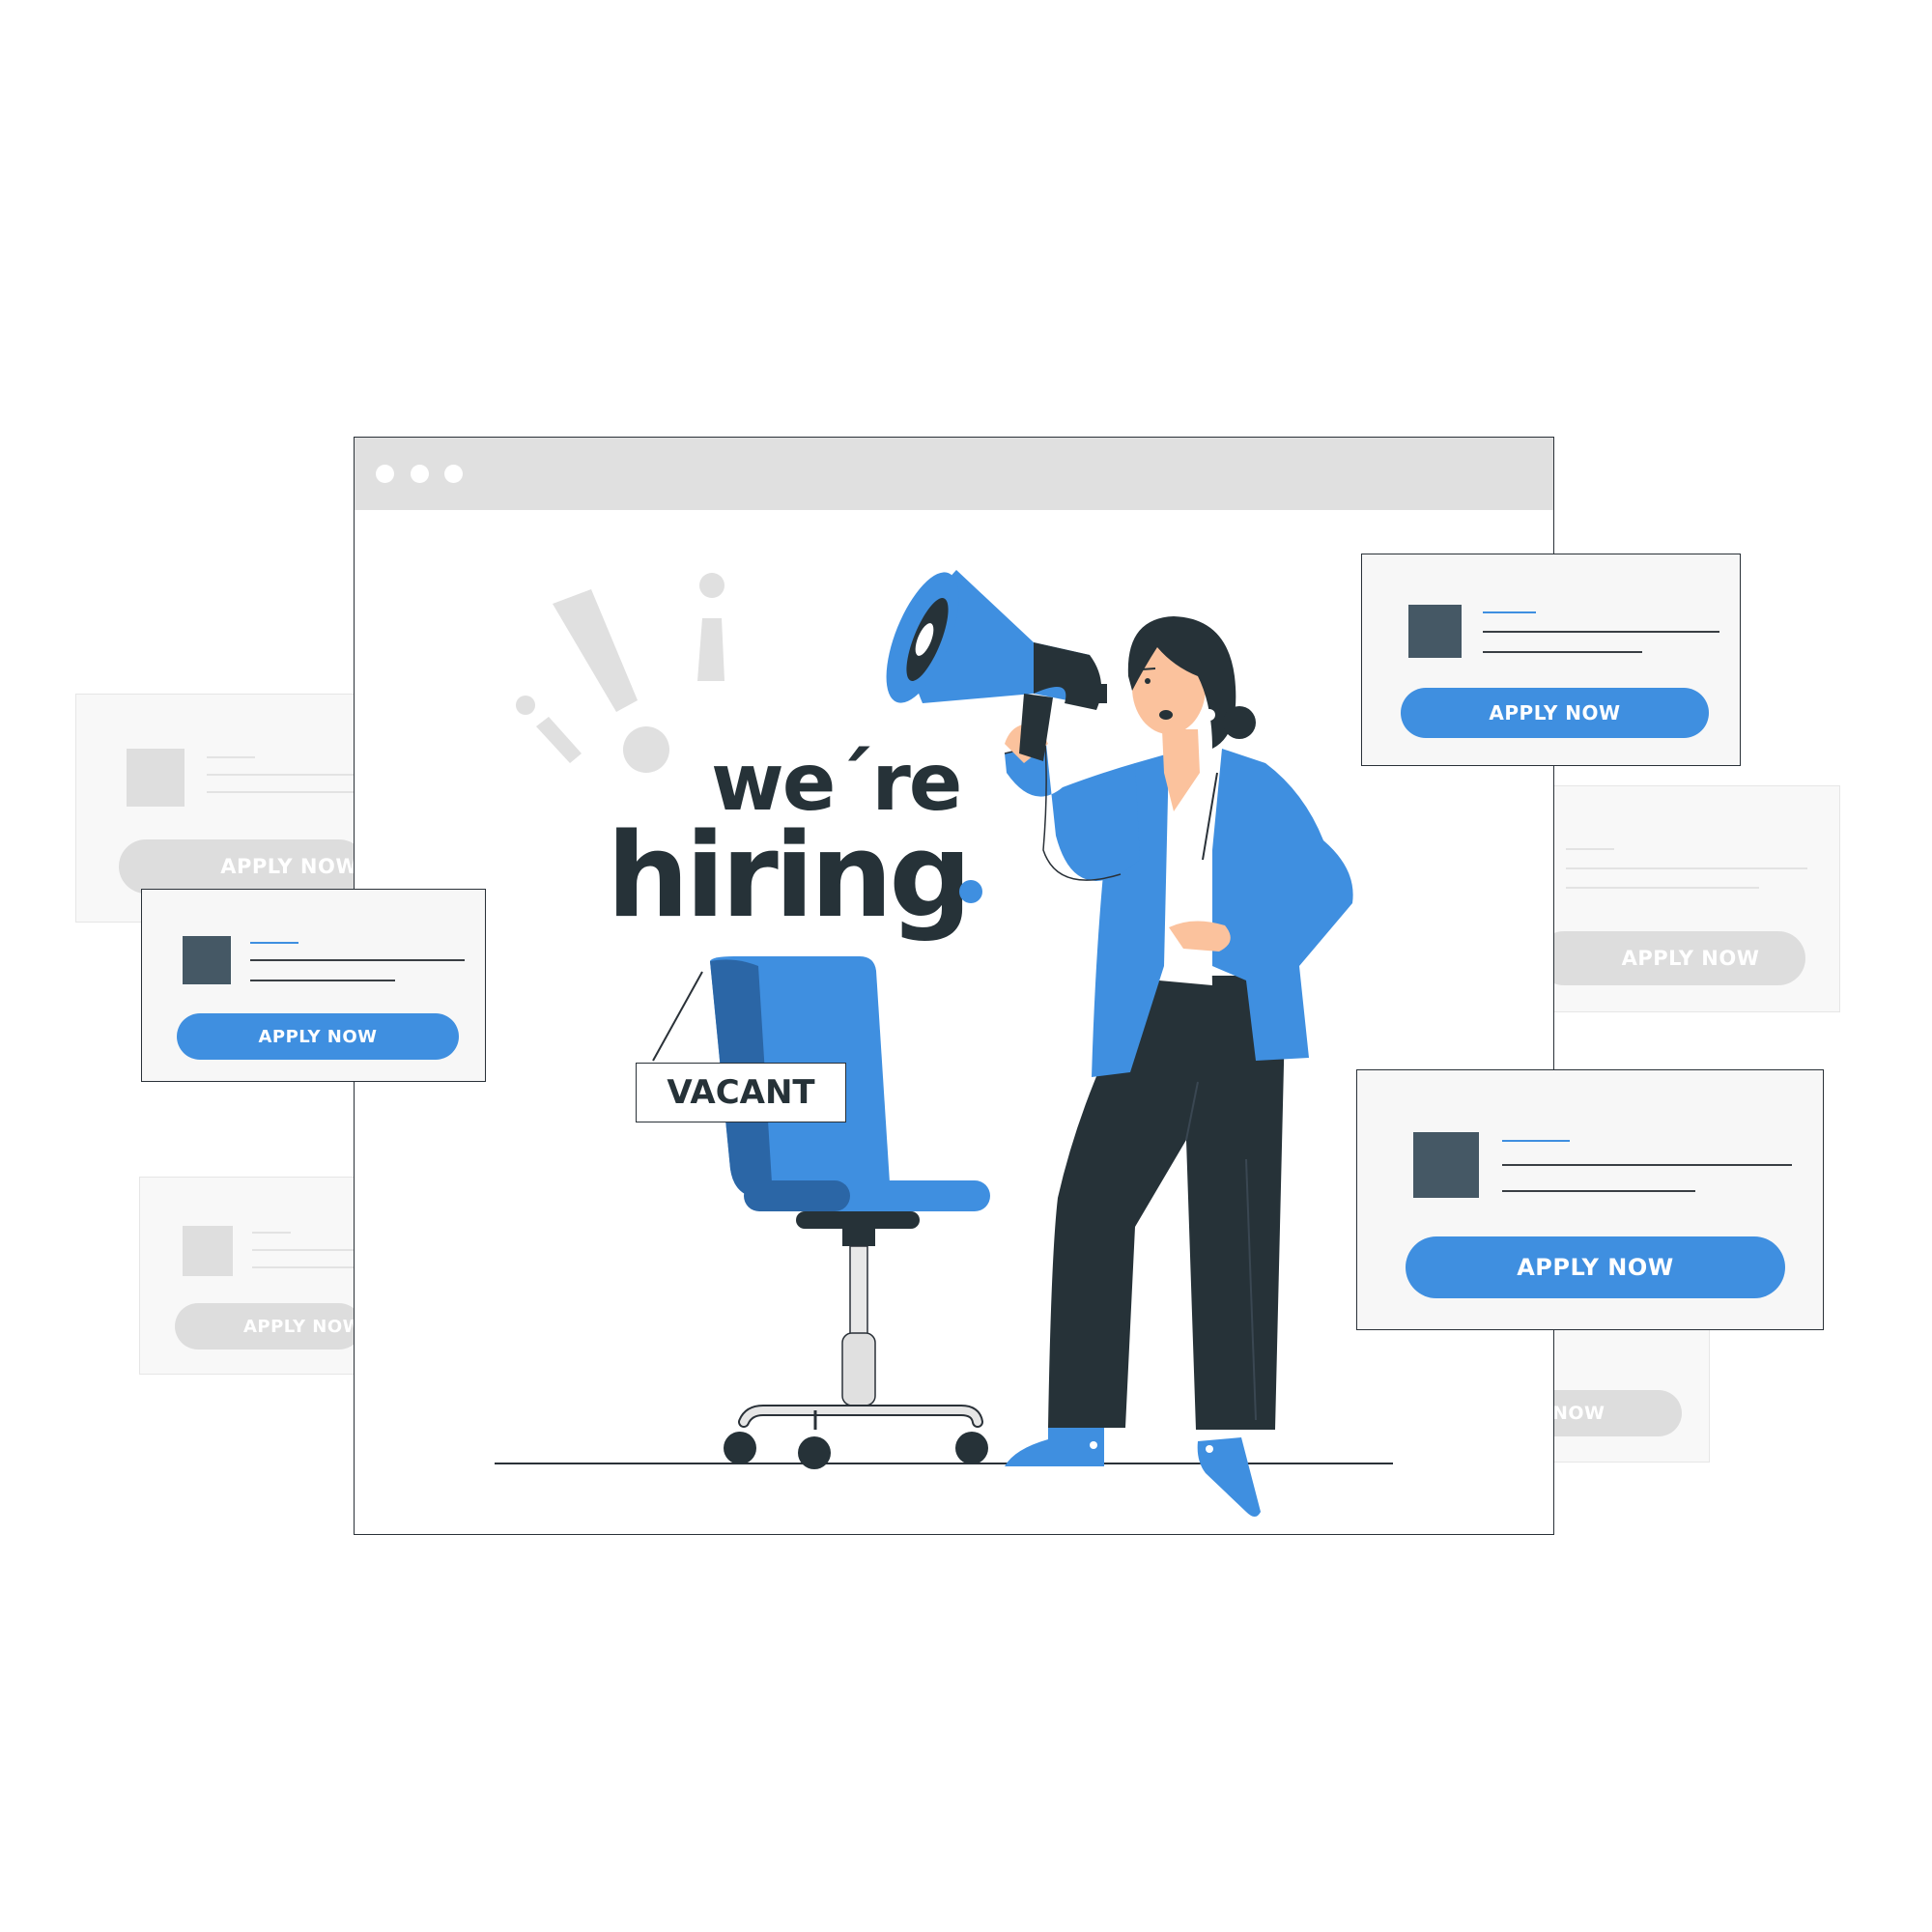 The image size is (1932, 1932). I want to click on job-card-right-bottom: APPLY NOW, so click(1590, 1199).